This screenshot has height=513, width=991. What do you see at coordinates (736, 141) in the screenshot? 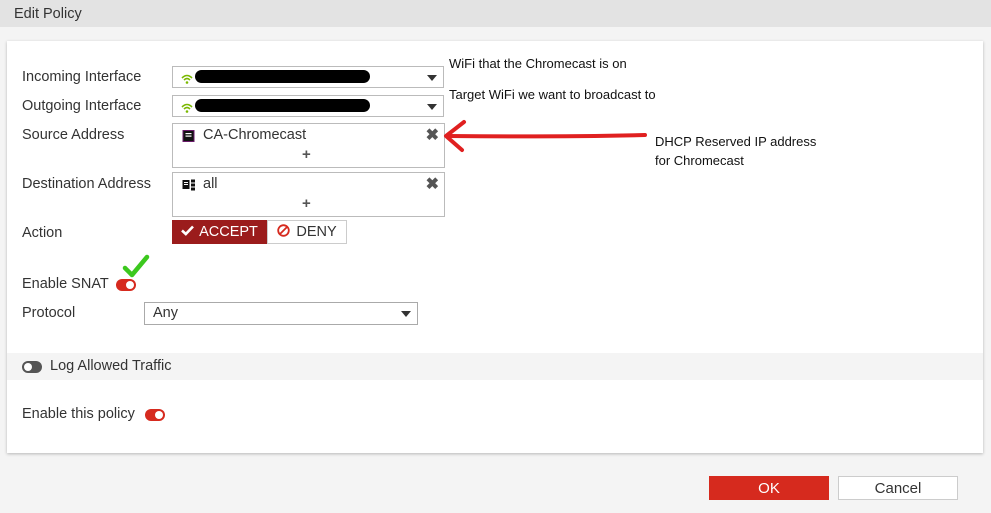
I see `annotation-source-note-line1: DHCP Reserved IP address` at bounding box center [736, 141].